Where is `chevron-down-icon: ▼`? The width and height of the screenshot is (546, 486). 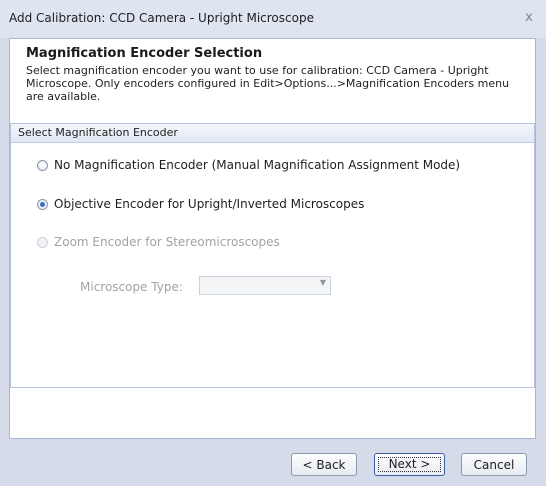 chevron-down-icon: ▼ is located at coordinates (322, 282).